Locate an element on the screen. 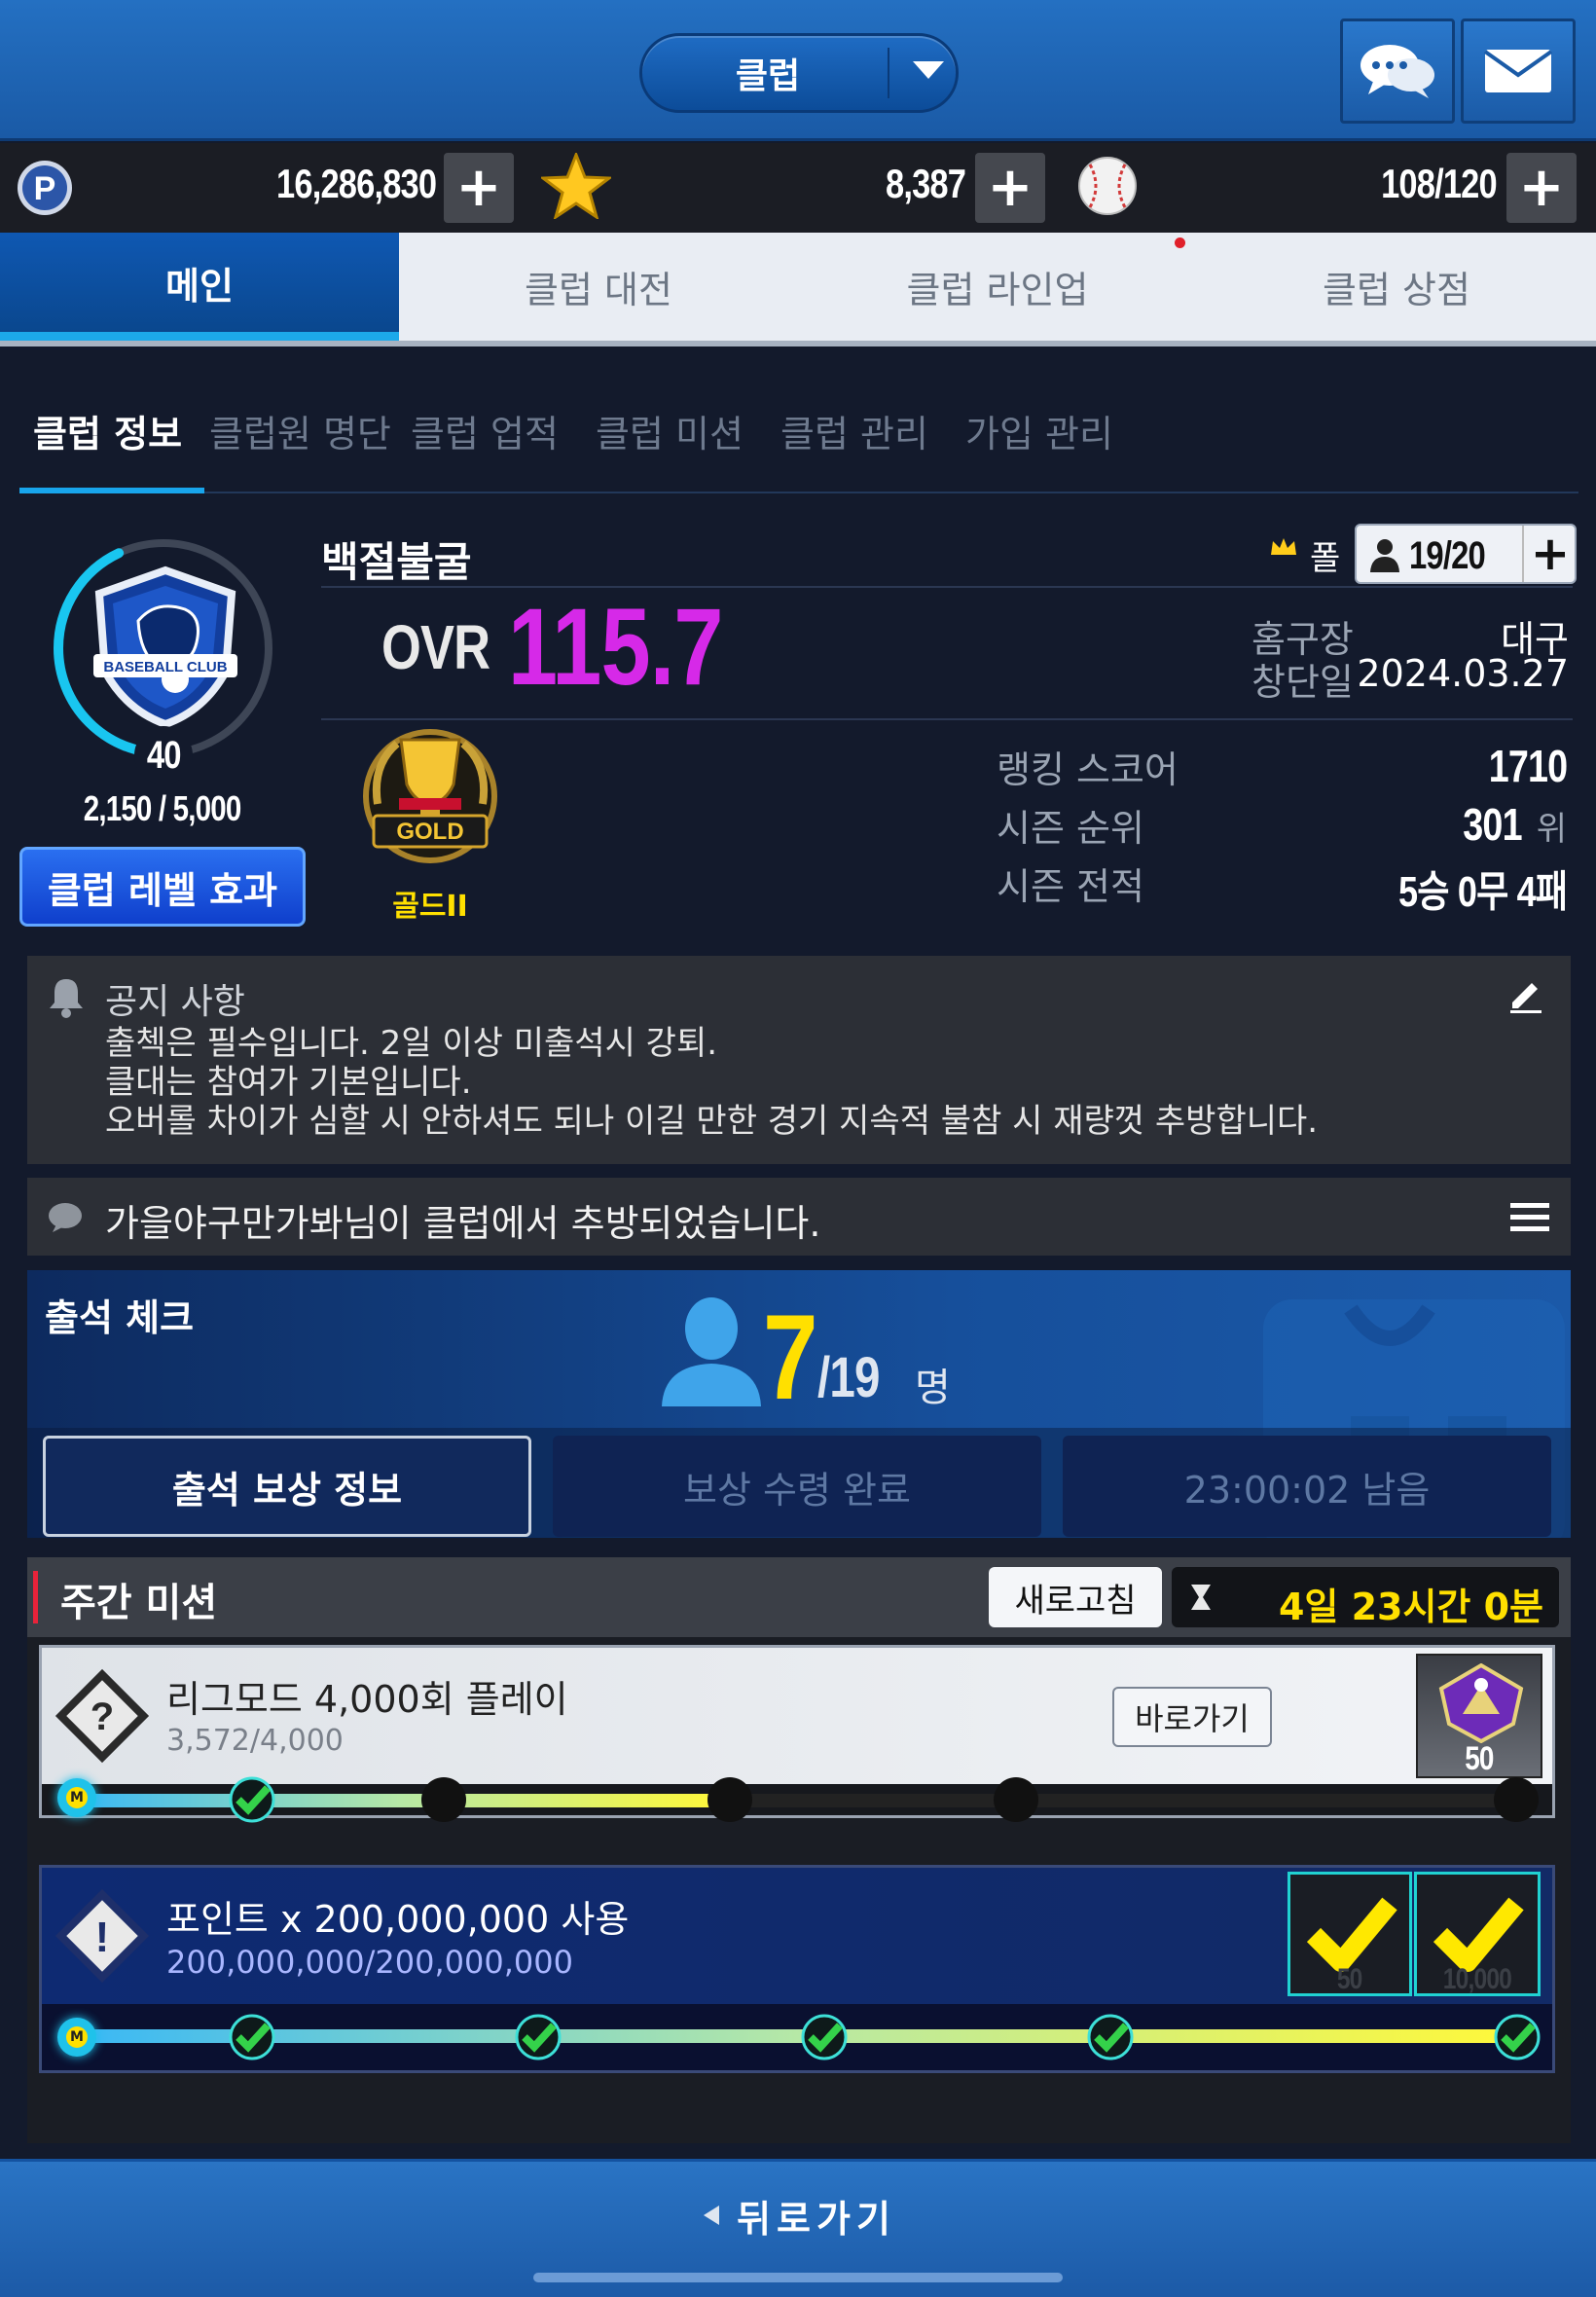 Image resolution: width=1596 pixels, height=2297 pixels. event-log-text: 가을야구만가봐님이 클럽에서 추방되었습니다. is located at coordinates (463, 1223).